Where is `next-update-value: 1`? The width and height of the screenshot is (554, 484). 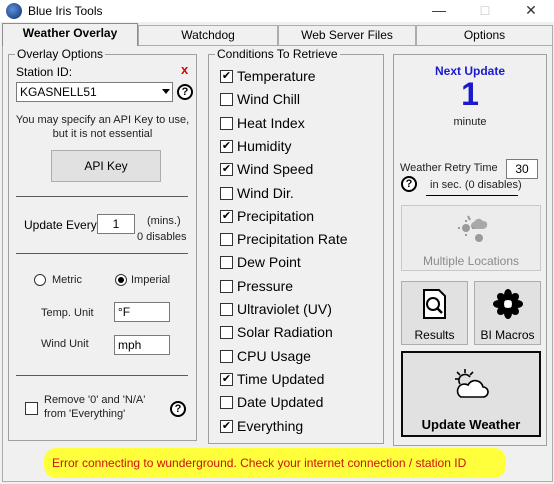
next-update-value: 1 is located at coordinates (470, 94).